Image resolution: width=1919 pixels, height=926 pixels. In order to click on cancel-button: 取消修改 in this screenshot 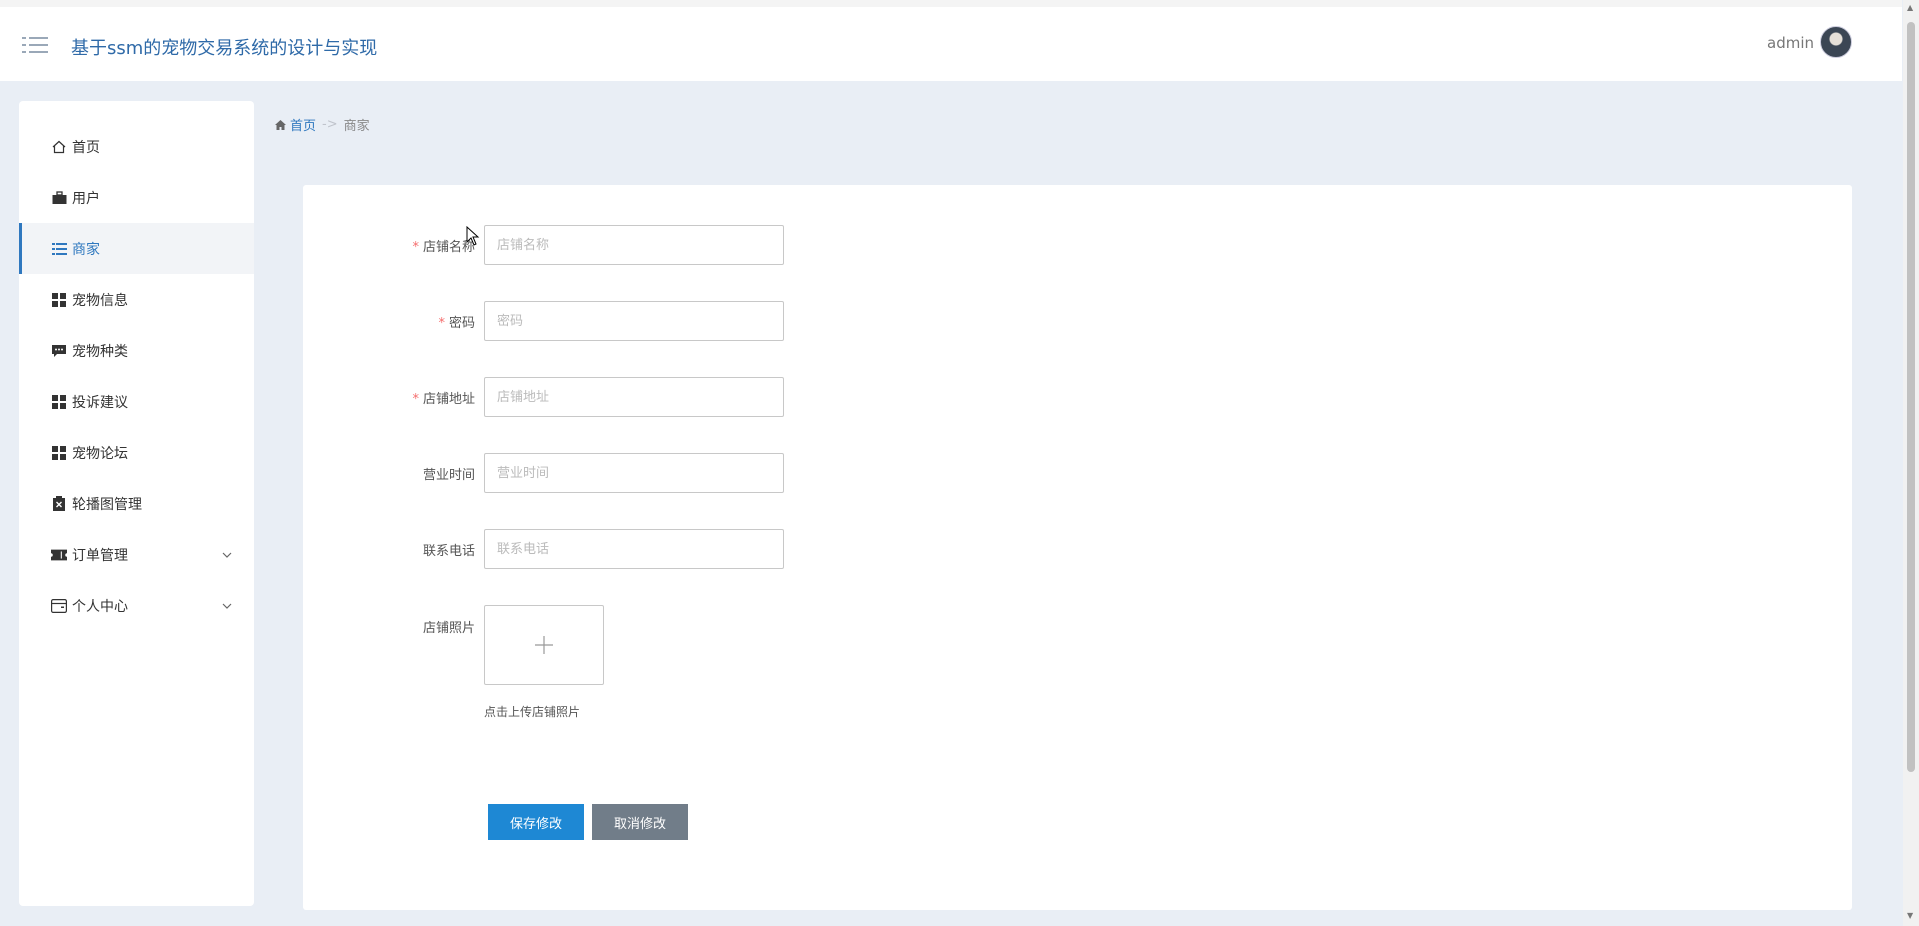, I will do `click(640, 822)`.